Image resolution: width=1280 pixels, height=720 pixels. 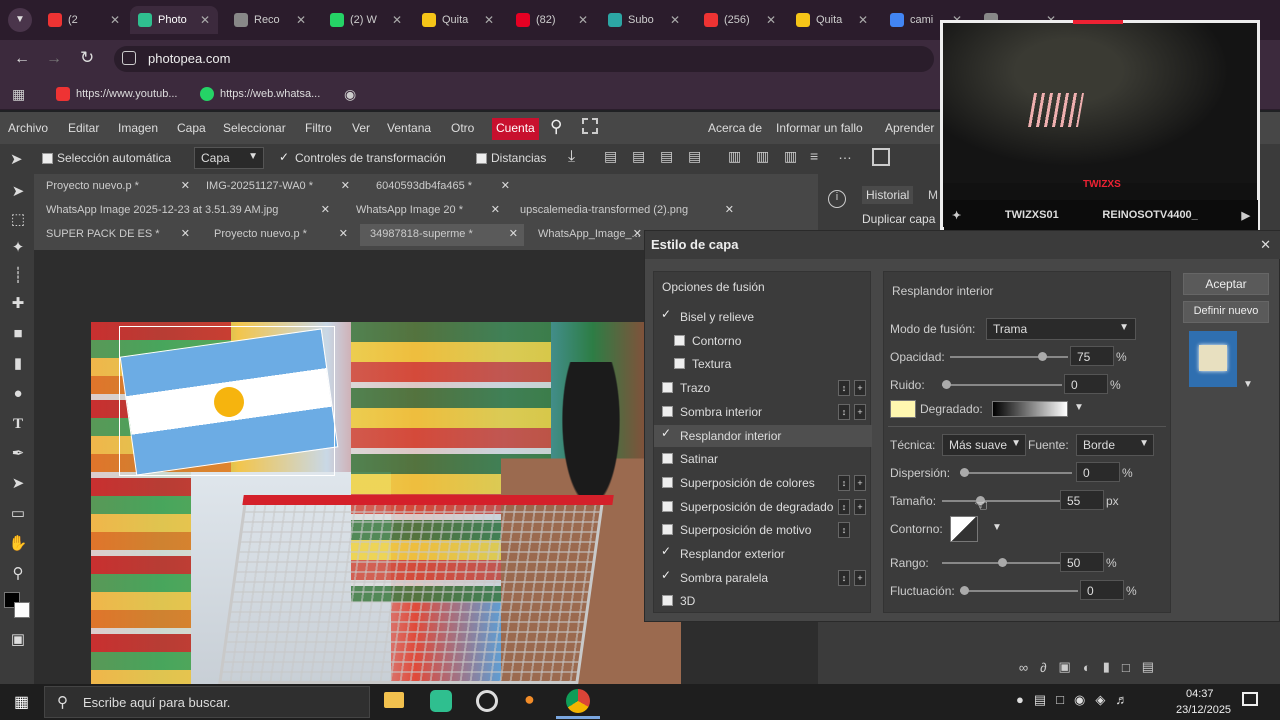 What do you see at coordinates (1226, 312) in the screenshot?
I see `new-style-button: Definir nuevo` at bounding box center [1226, 312].